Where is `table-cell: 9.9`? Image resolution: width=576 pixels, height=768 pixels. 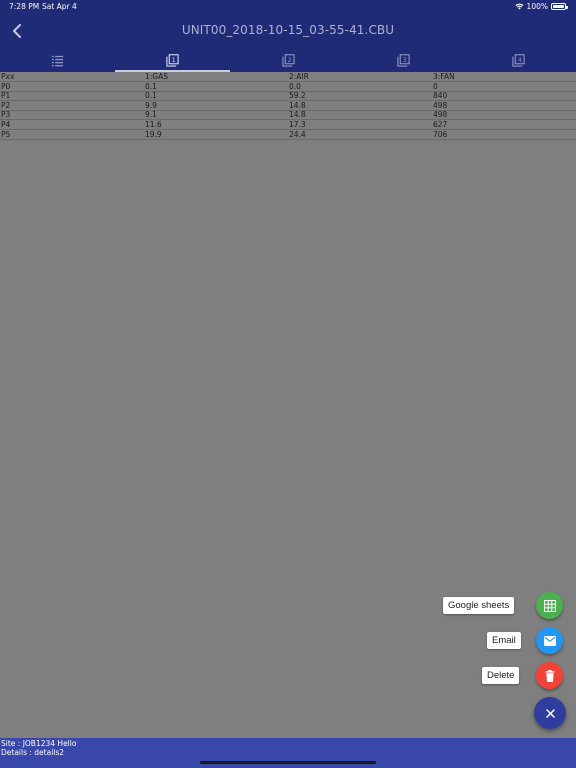
table-cell: 9.9 is located at coordinates (216, 105).